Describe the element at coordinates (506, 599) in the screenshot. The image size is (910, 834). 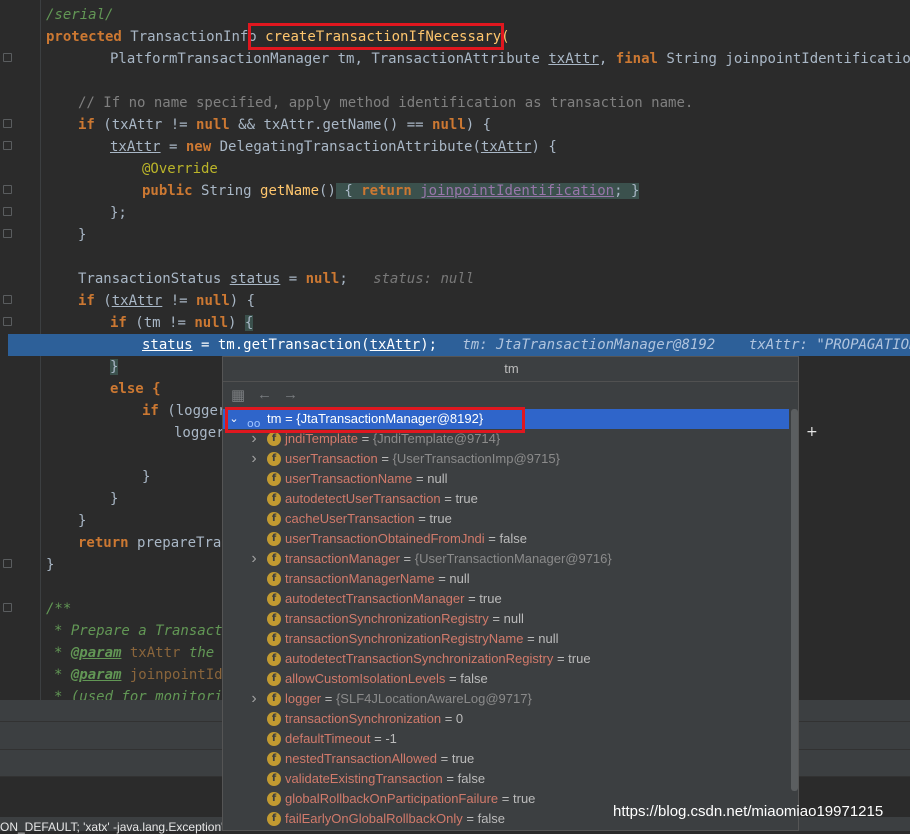
I see `tree-field-row: f autodetectTransactionManager = true` at that location.